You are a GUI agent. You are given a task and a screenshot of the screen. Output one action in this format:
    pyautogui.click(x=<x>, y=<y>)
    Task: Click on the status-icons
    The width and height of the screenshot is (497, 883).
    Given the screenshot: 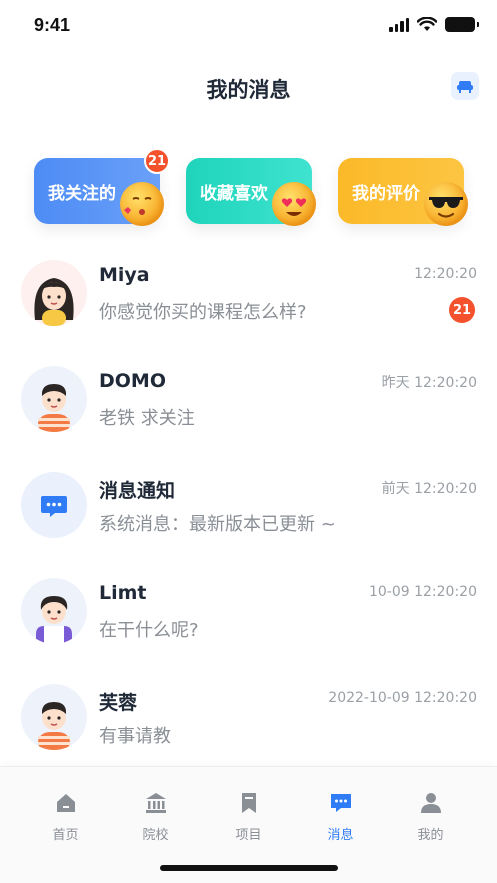 What is the action you would take?
    pyautogui.click(x=434, y=24)
    